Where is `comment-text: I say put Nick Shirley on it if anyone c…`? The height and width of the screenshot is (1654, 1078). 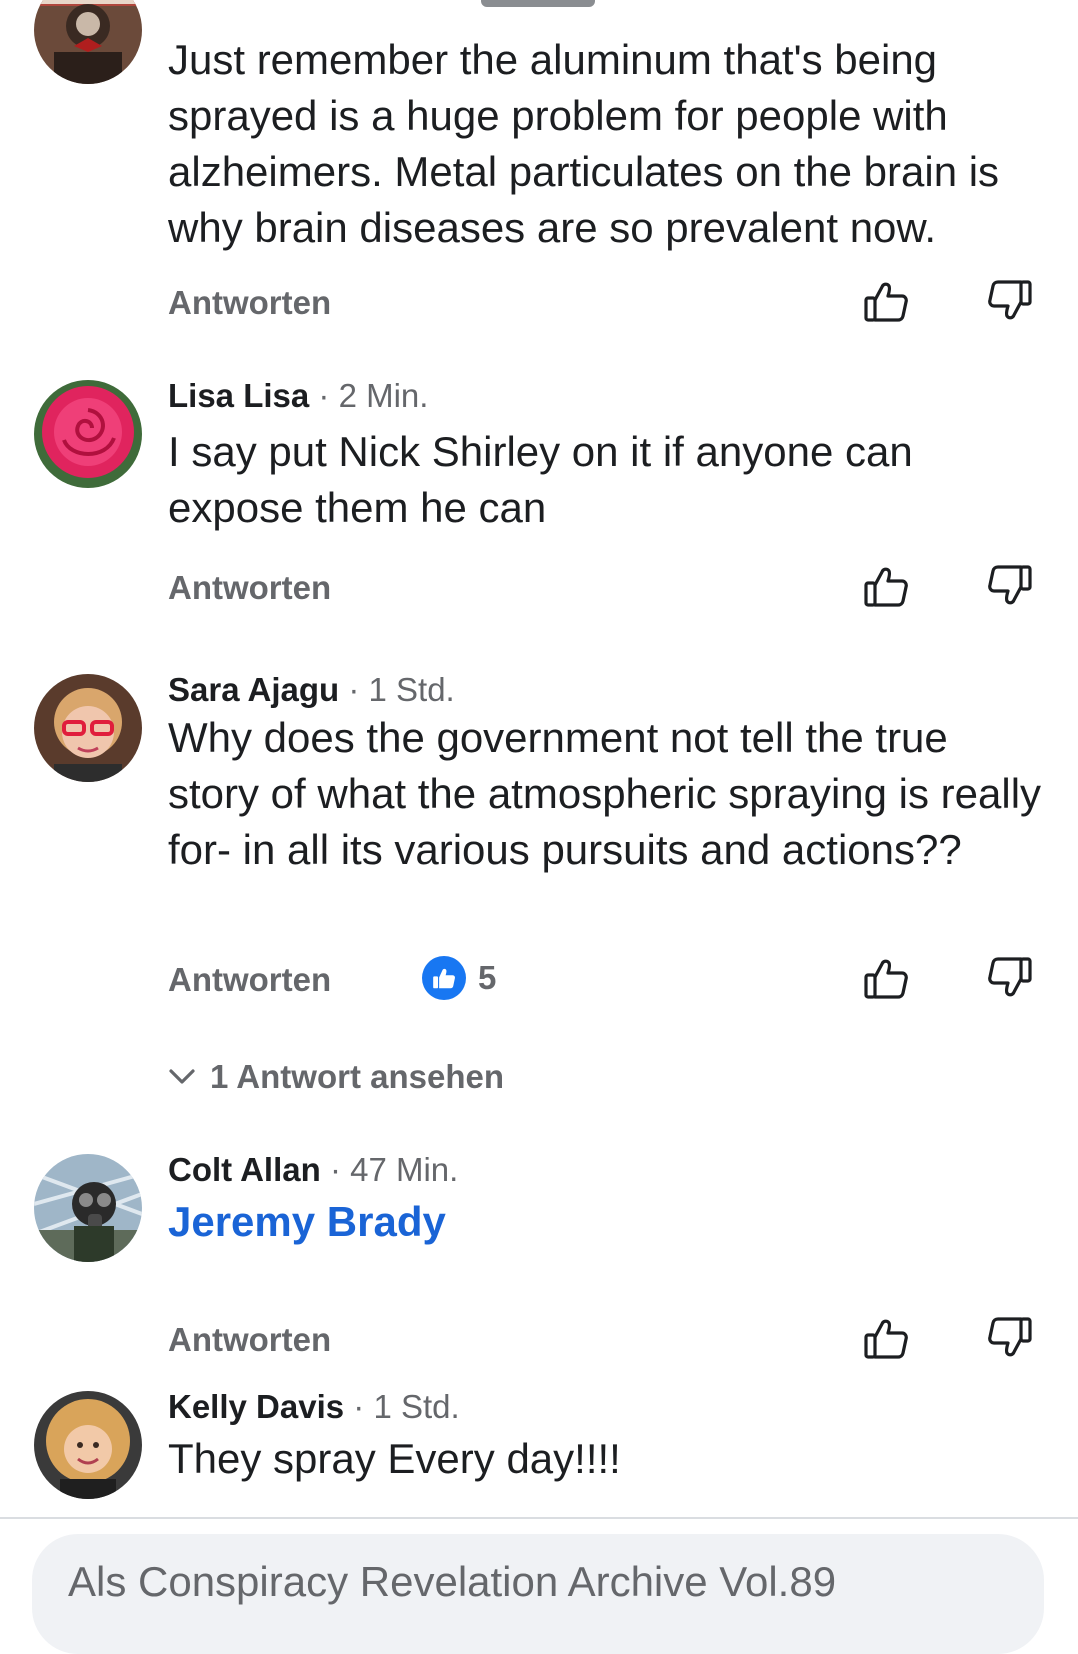
comment-text: I say put Nick Shirley on it if anyone c… is located at coordinates (540, 479).